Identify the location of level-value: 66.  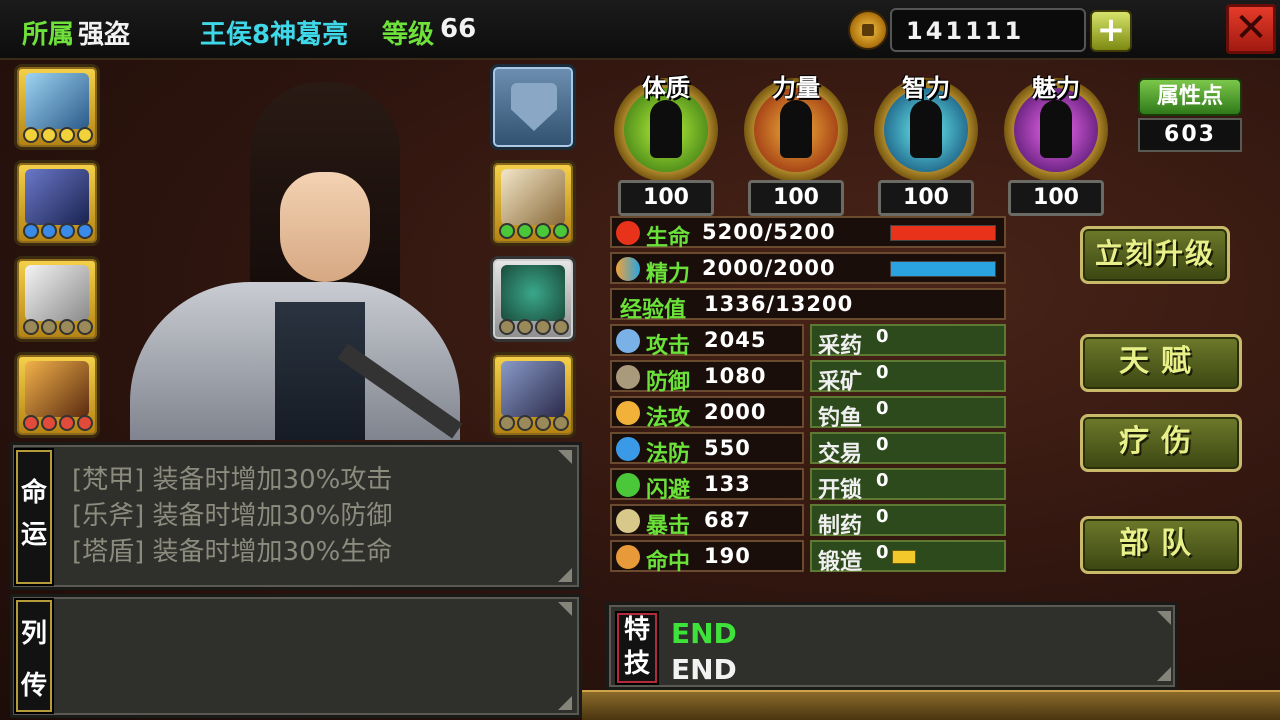
(458, 29).